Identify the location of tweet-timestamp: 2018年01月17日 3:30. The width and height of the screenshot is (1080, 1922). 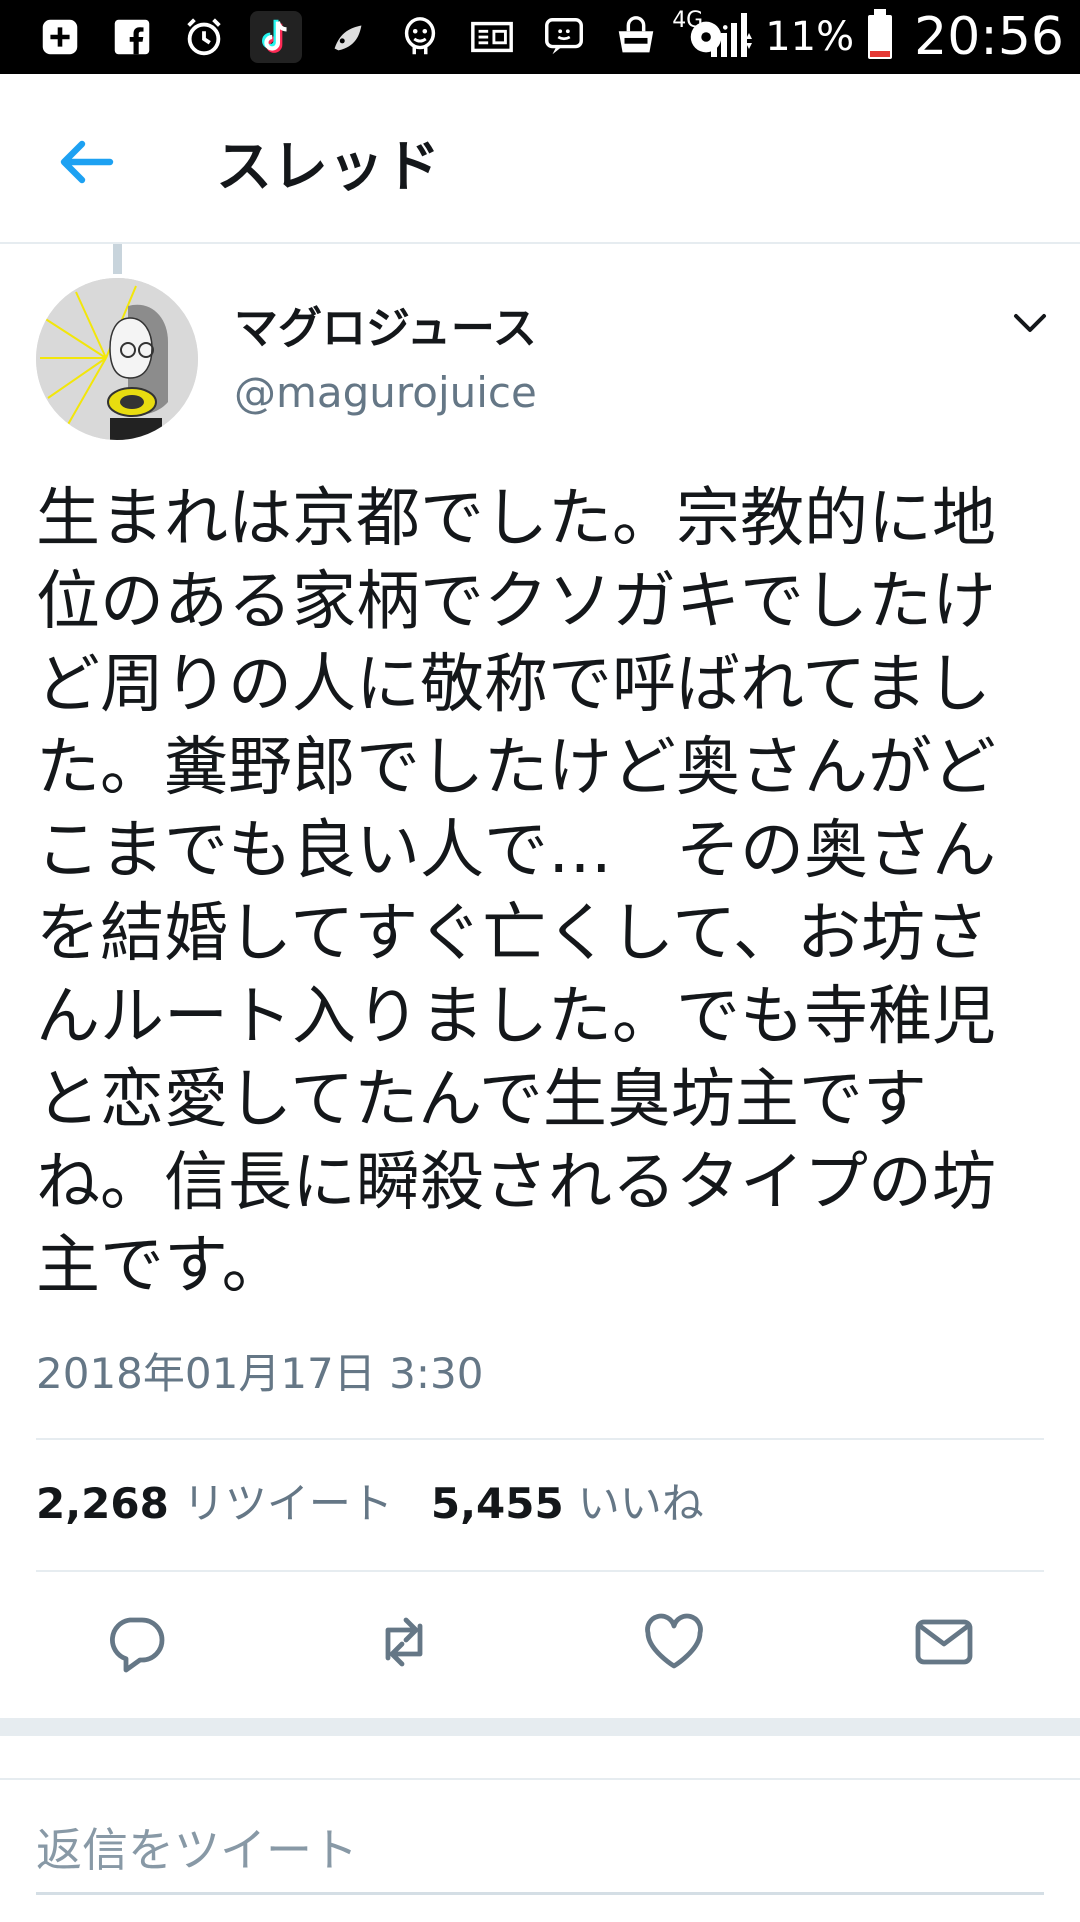
(260, 1373).